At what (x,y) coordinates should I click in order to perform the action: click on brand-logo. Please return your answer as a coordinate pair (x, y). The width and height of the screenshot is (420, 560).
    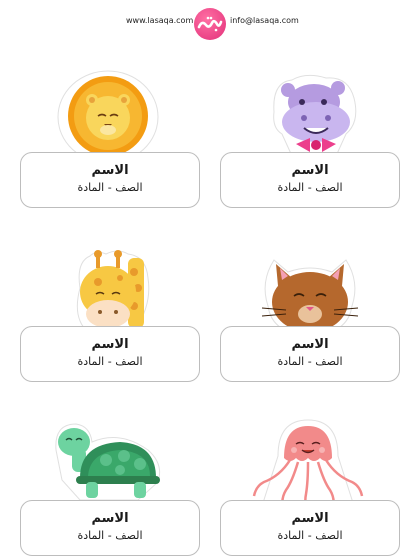
    Looking at the image, I should click on (210, 24).